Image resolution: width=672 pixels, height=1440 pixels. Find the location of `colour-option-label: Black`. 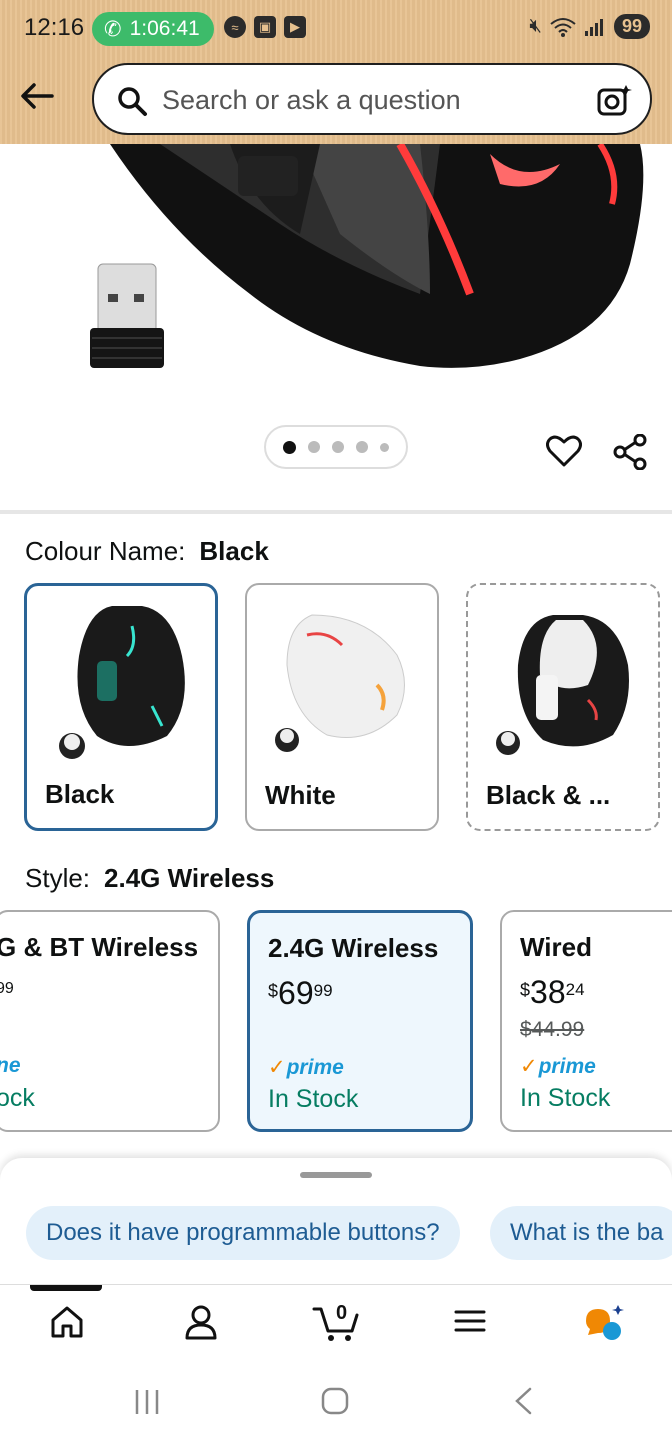

colour-option-label: Black is located at coordinates (80, 794).